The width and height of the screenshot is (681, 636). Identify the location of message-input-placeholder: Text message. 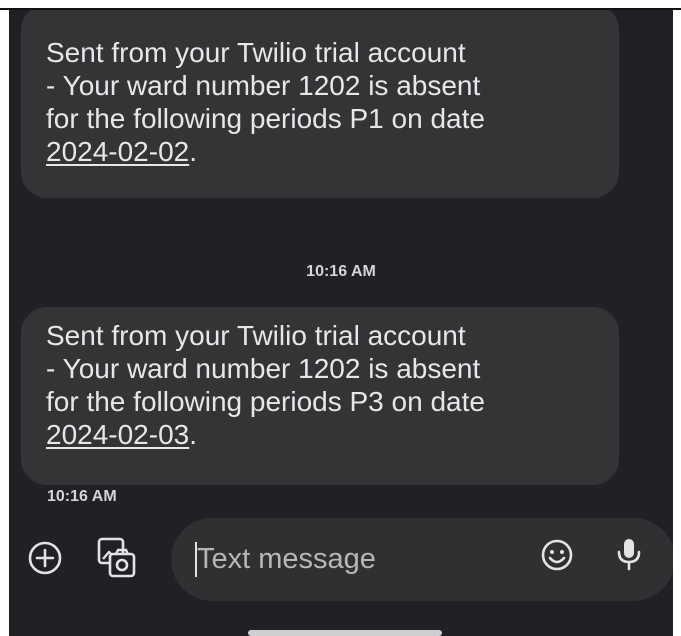
(286, 559).